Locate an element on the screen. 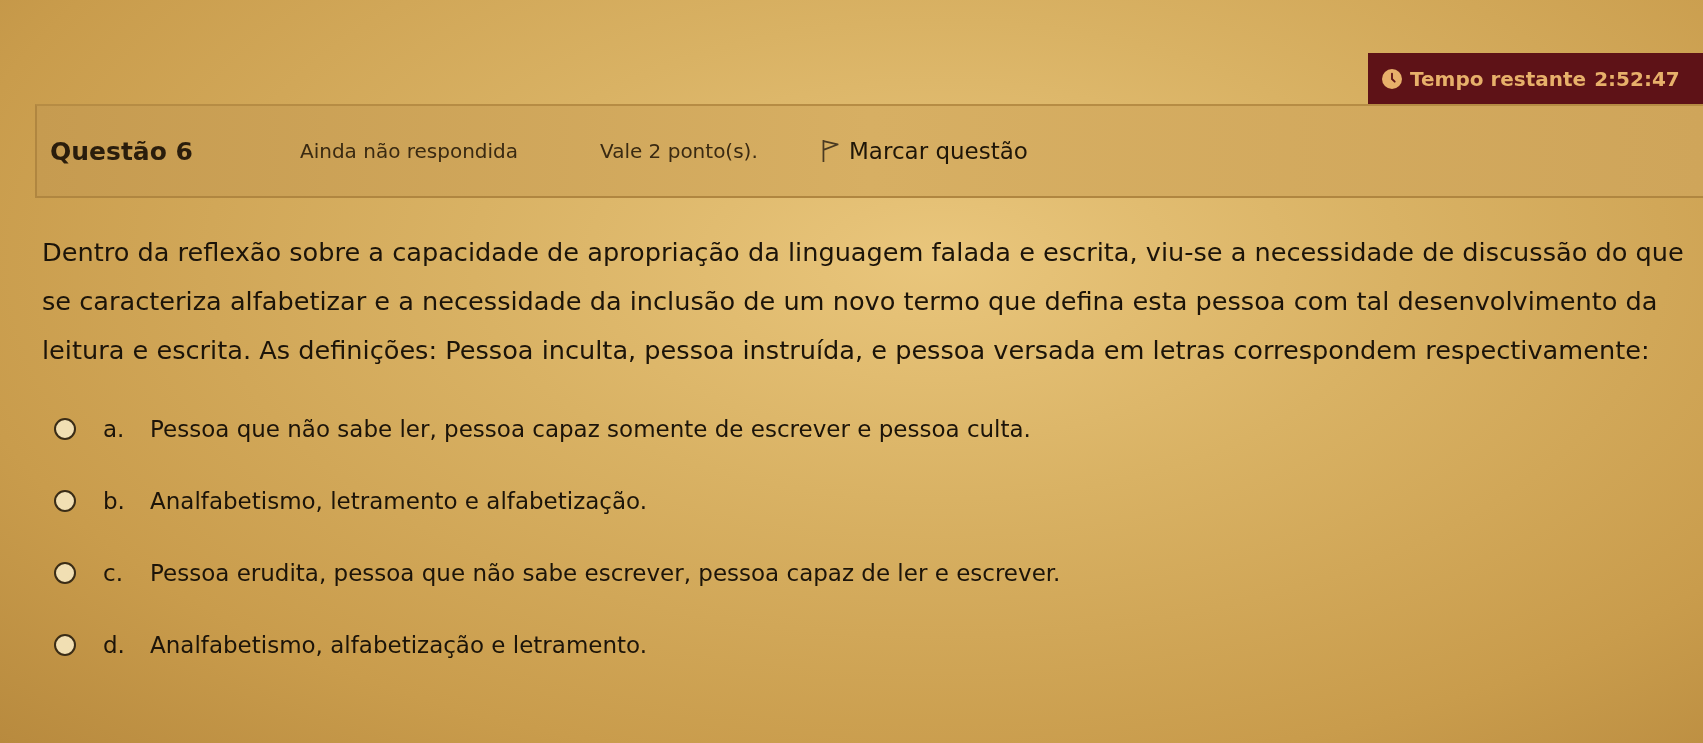 The width and height of the screenshot is (1703, 743). timer-label: Tempo restante is located at coordinates (1498, 78).